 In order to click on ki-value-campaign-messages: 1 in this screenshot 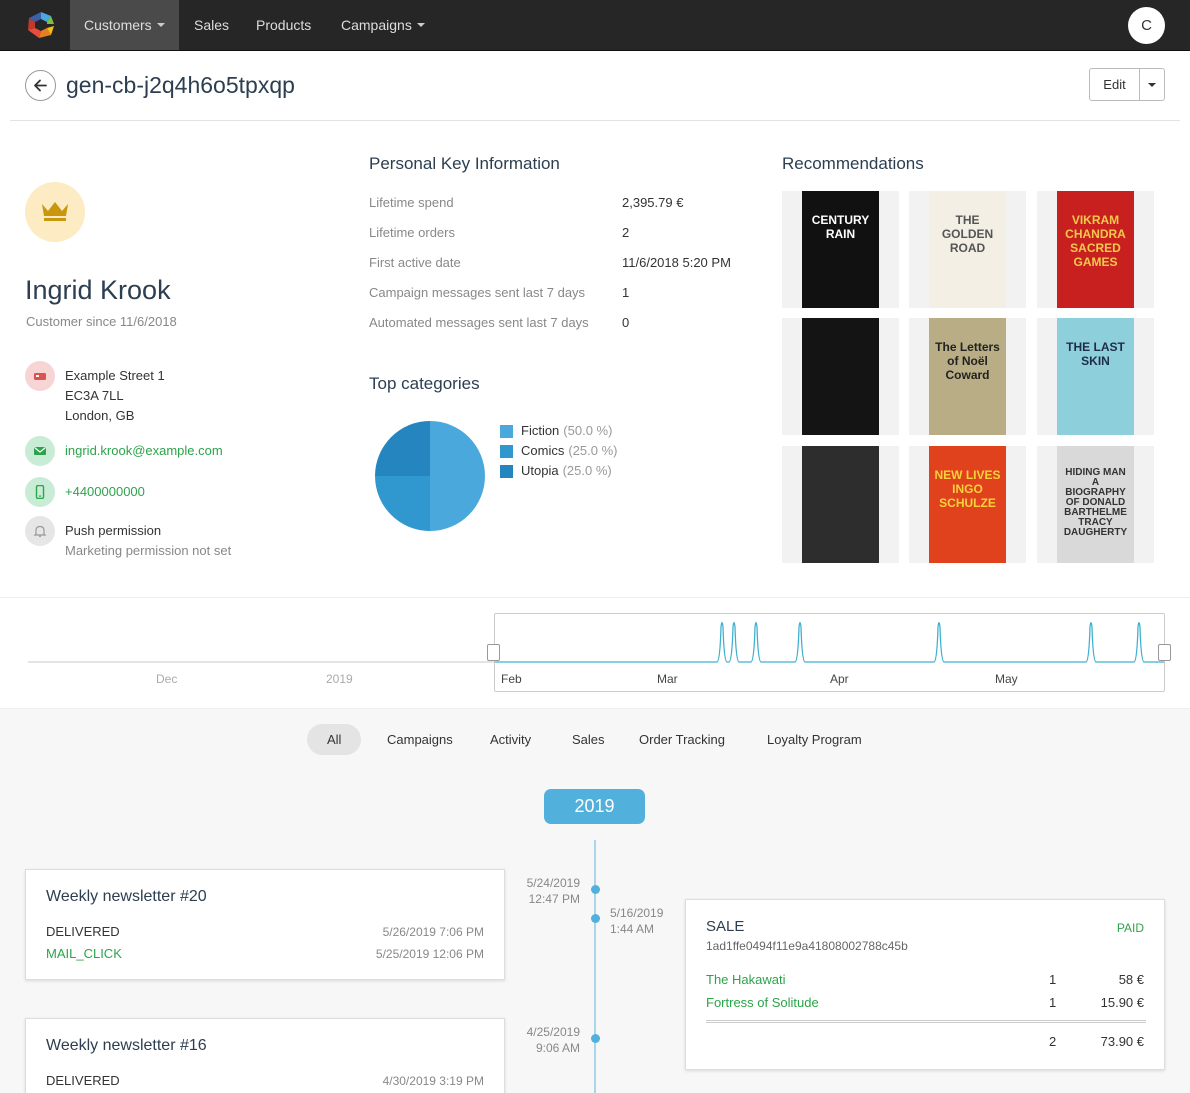, I will do `click(626, 292)`.